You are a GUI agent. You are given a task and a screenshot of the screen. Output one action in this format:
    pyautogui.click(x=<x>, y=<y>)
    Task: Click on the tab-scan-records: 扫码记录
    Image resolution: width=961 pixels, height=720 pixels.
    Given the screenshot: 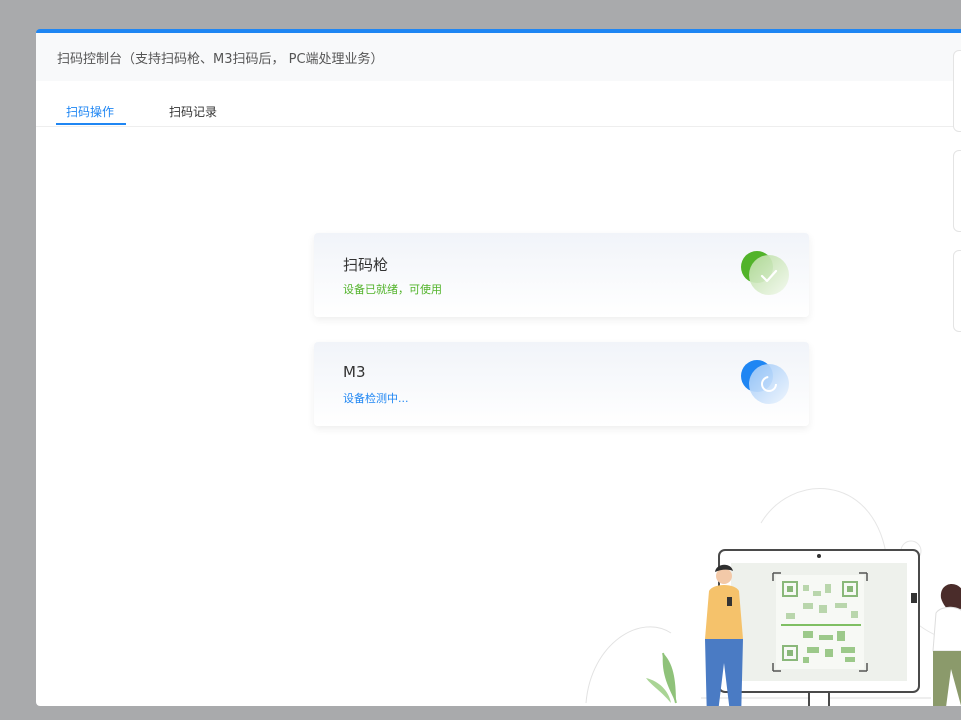 What is the action you would take?
    pyautogui.click(x=193, y=111)
    